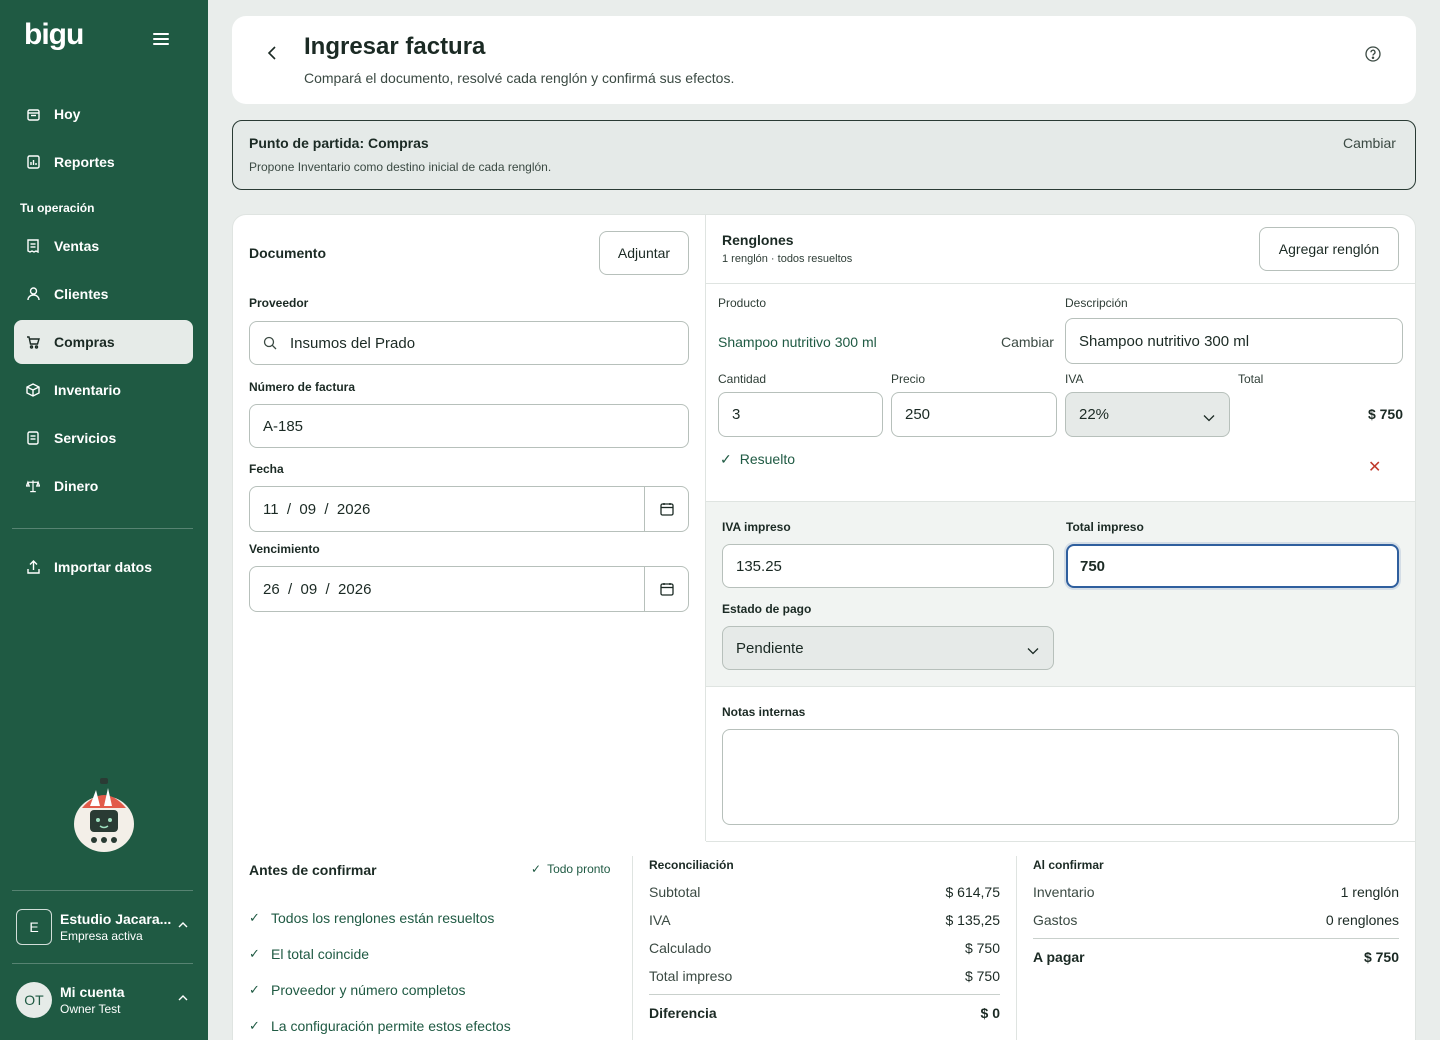 The image size is (1440, 1040). What do you see at coordinates (1060, 777) in the screenshot?
I see `notes-textarea` at bounding box center [1060, 777].